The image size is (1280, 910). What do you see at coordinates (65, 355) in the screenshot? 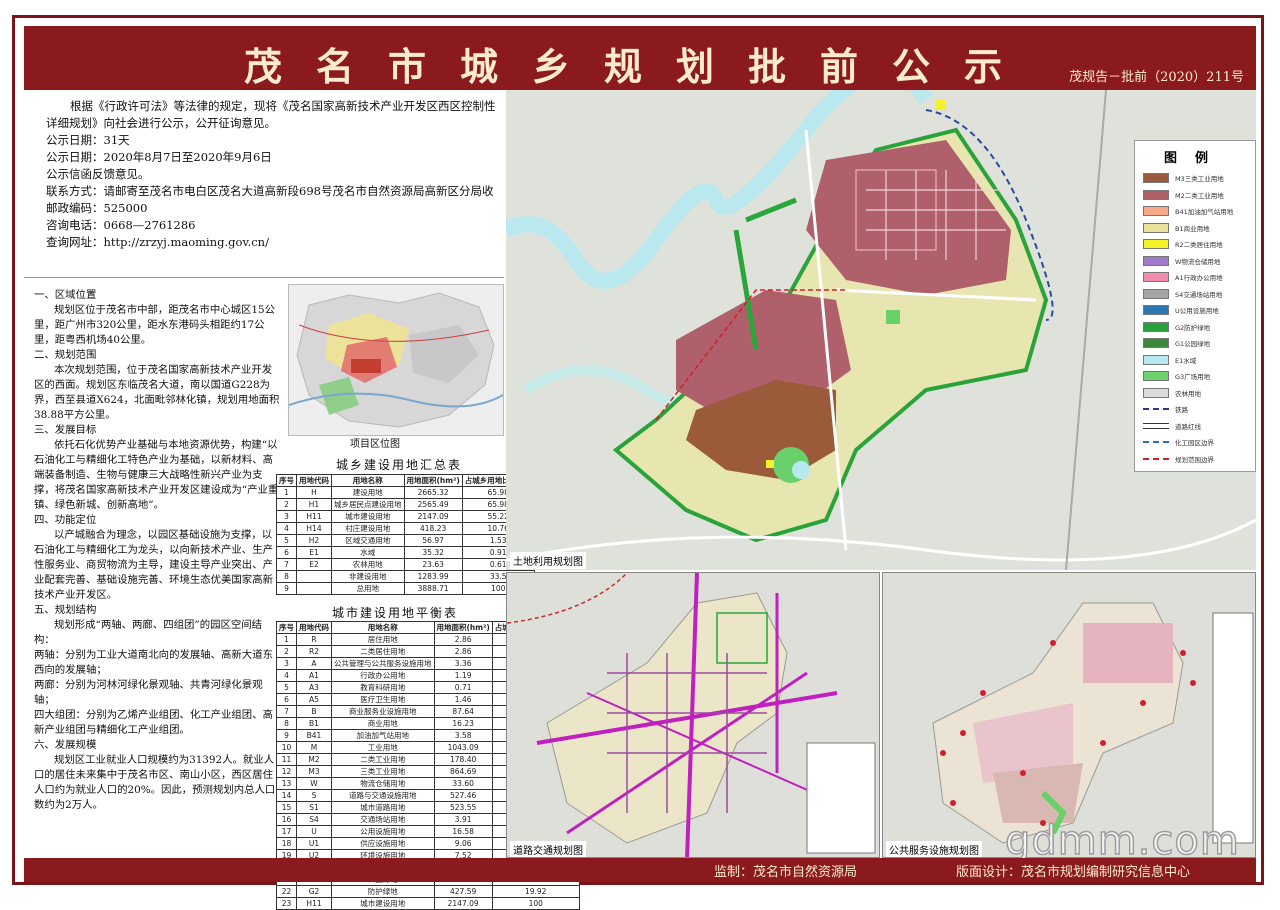
I see `section-heading: 二、规划范围` at bounding box center [65, 355].